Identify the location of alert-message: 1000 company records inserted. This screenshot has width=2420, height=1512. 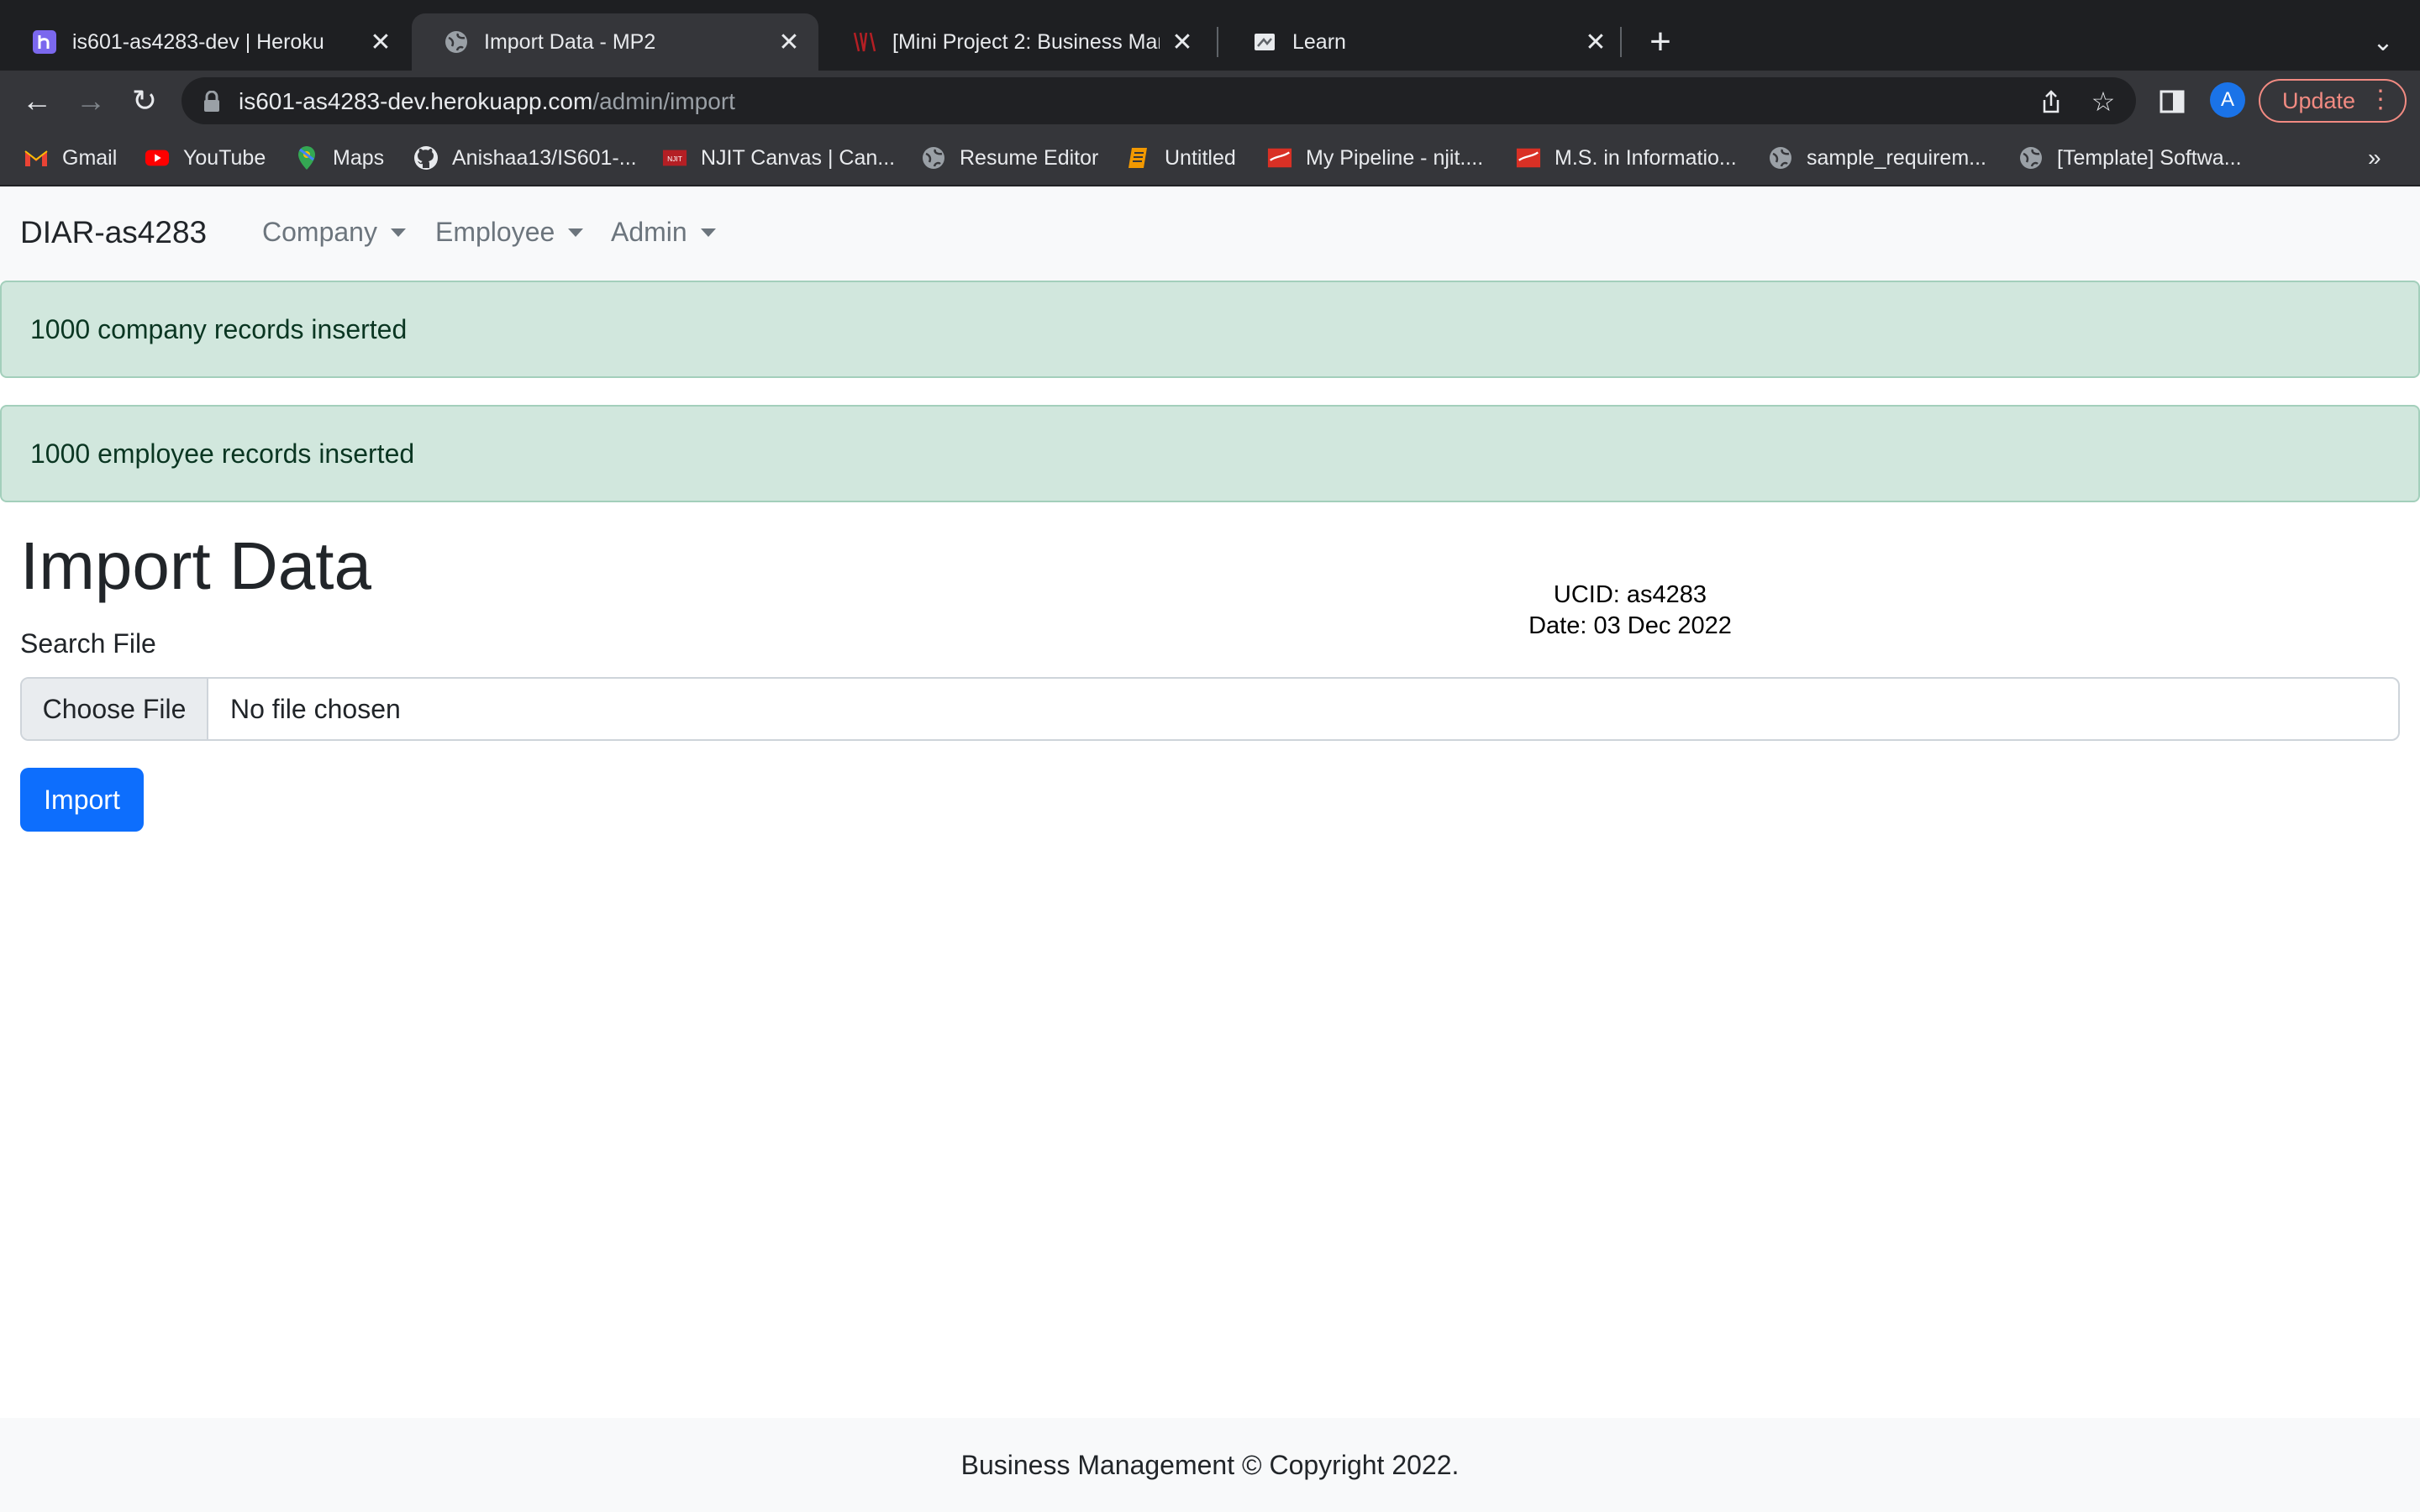
(219, 328).